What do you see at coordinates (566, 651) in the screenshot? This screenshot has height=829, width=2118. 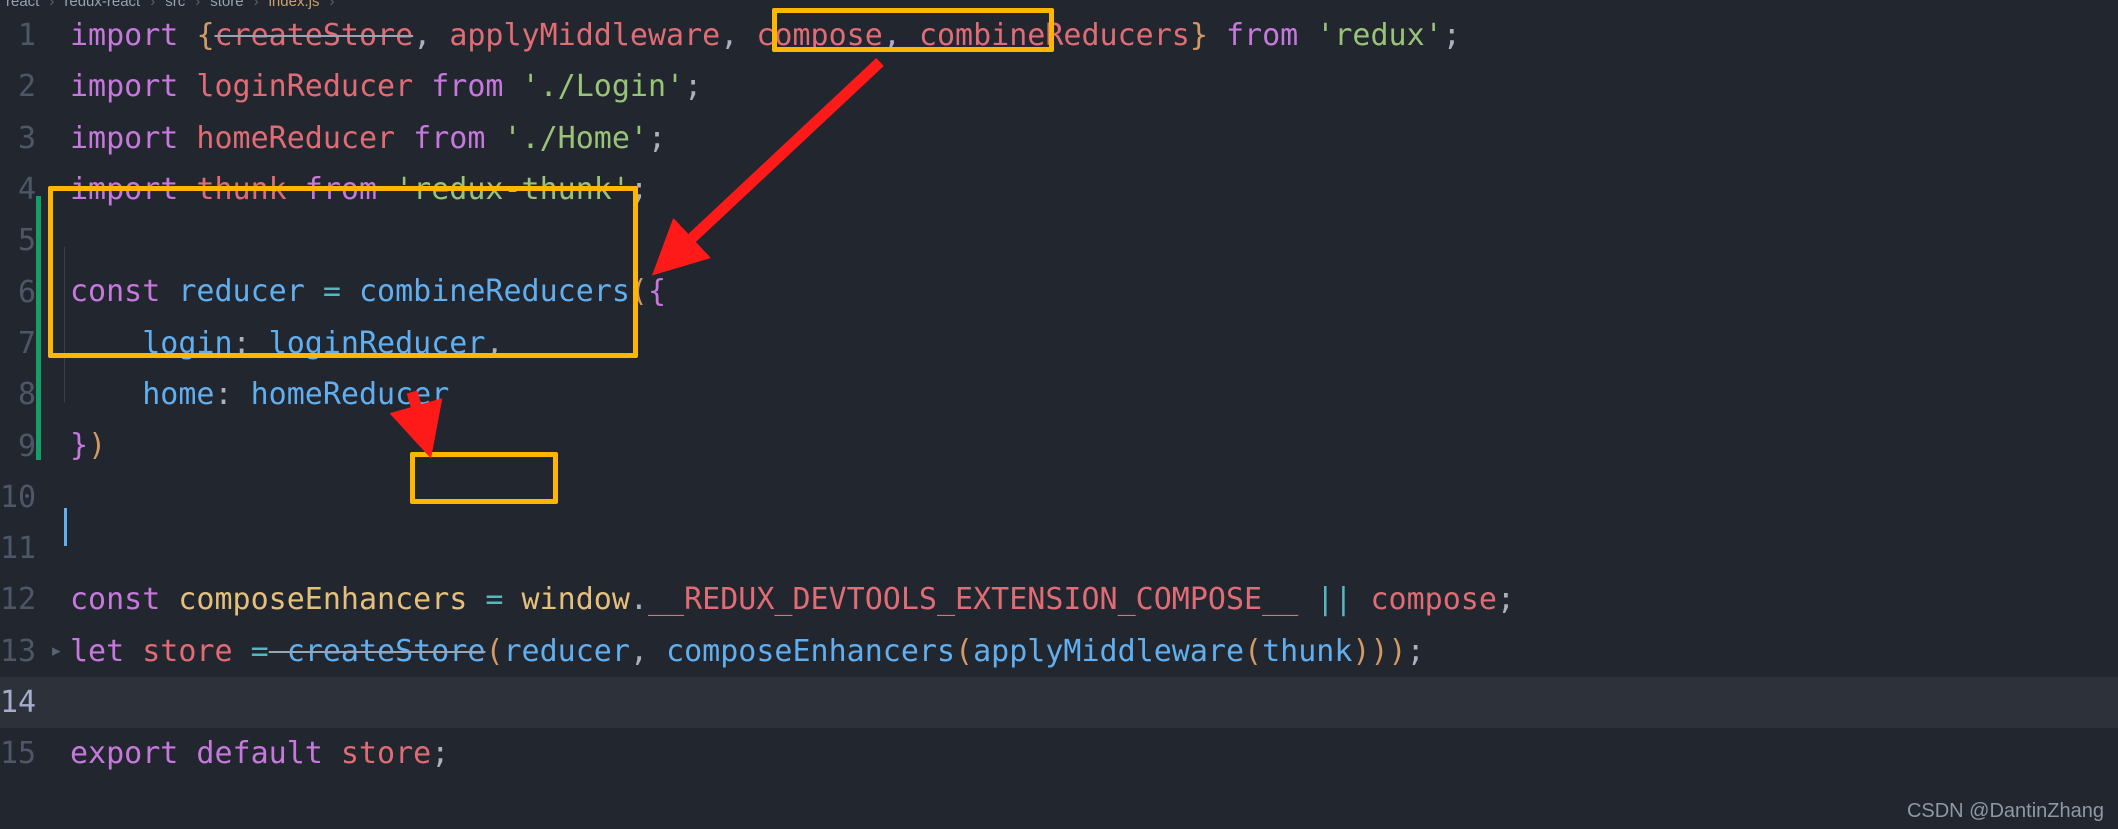 I see `token-arg-reducer: reducer` at bounding box center [566, 651].